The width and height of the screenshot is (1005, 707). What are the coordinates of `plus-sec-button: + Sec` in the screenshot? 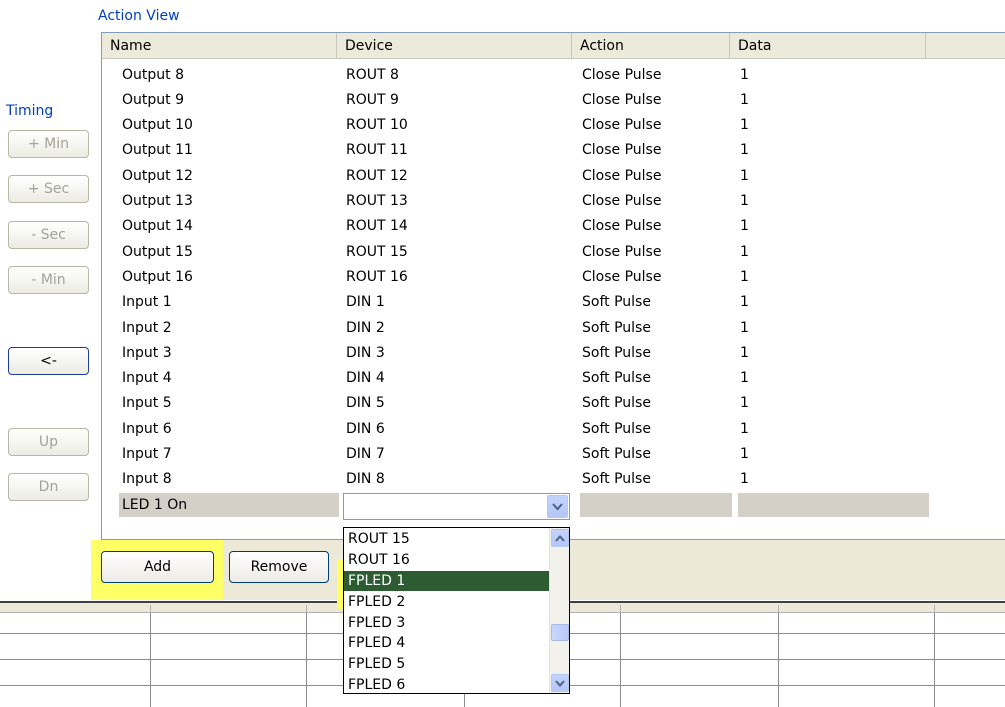 It's located at (48, 189).